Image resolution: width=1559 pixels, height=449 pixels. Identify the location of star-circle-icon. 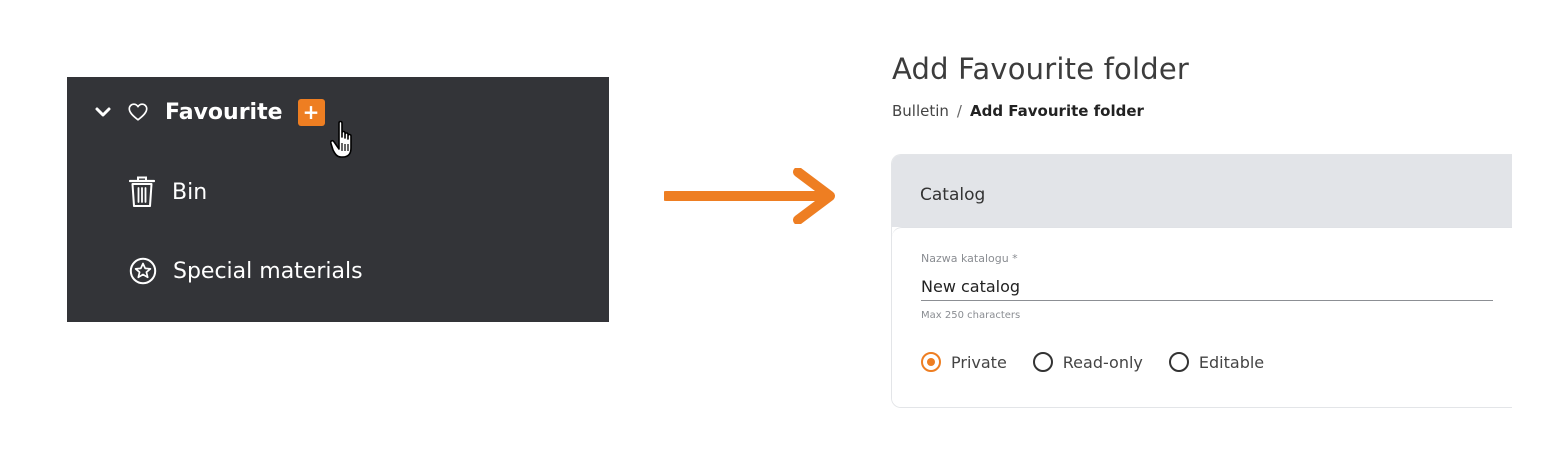
(143, 271).